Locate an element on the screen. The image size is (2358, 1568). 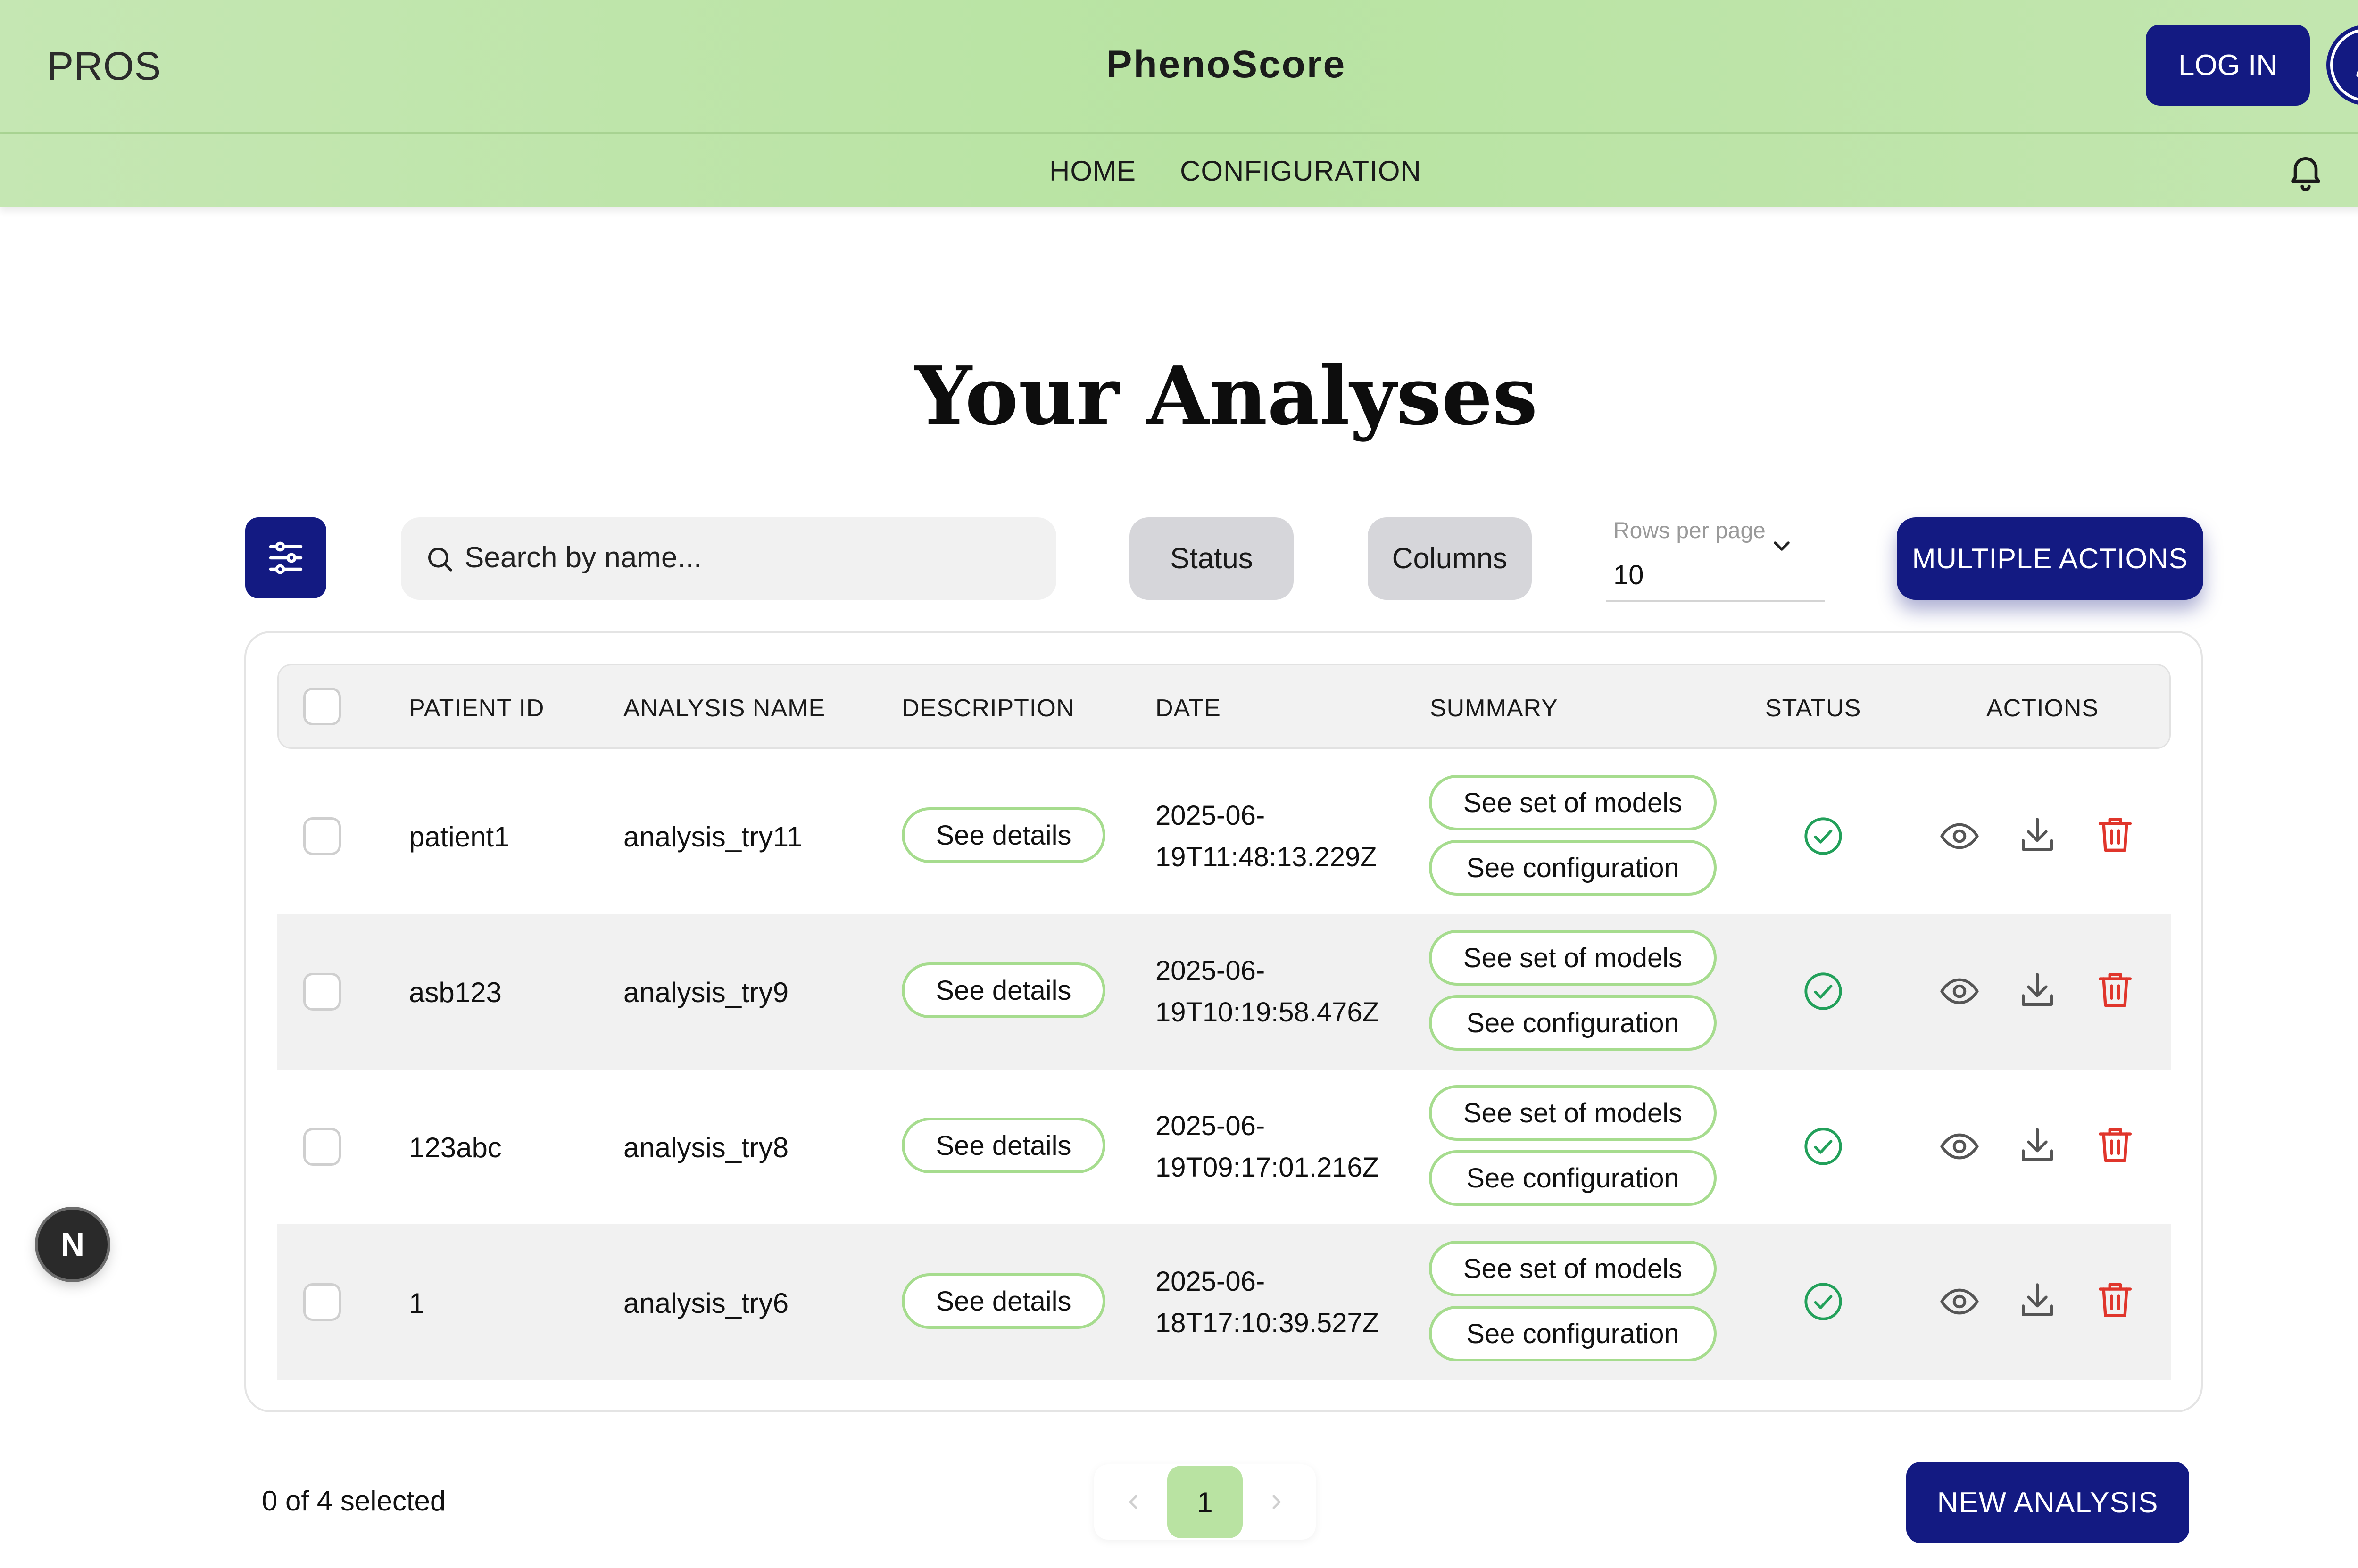
page-button-current: 1 is located at coordinates (1205, 1502).